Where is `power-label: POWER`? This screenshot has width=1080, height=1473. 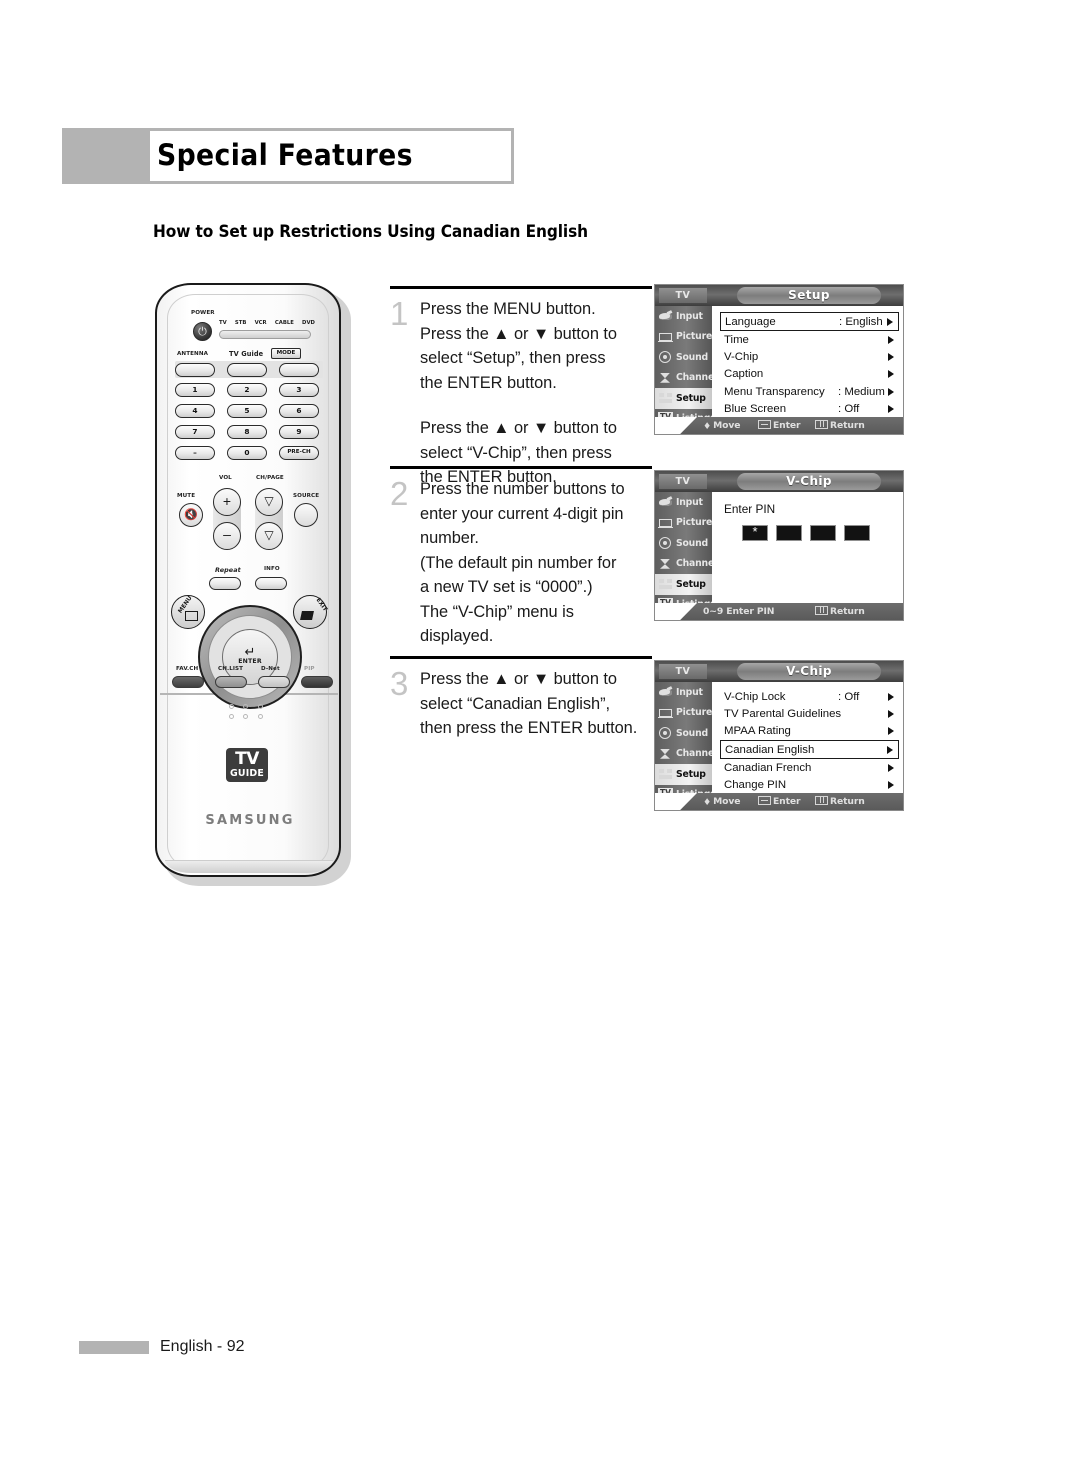 power-label: POWER is located at coordinates (203, 313).